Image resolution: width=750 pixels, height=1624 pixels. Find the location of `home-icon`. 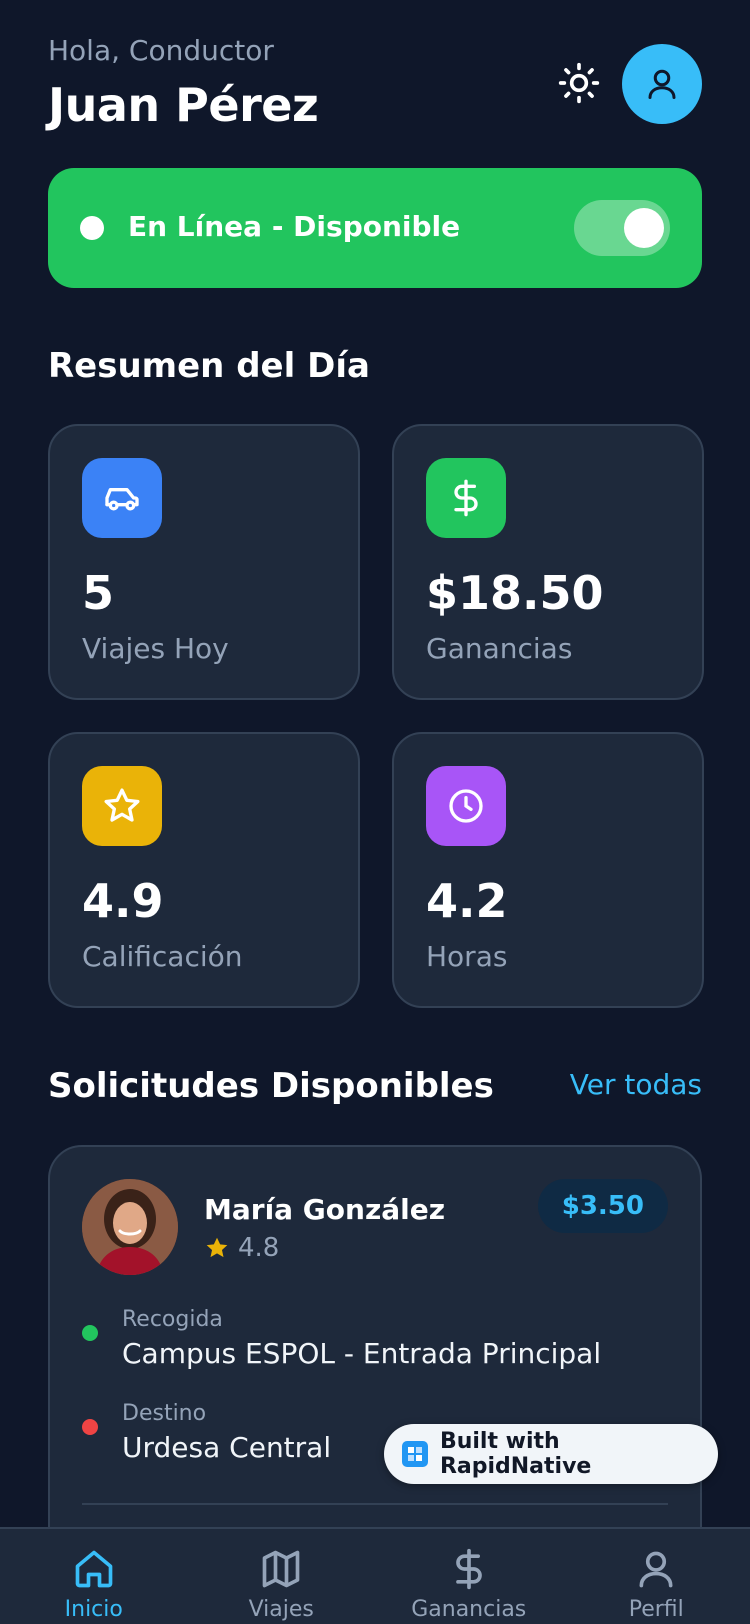

home-icon is located at coordinates (94, 1569).